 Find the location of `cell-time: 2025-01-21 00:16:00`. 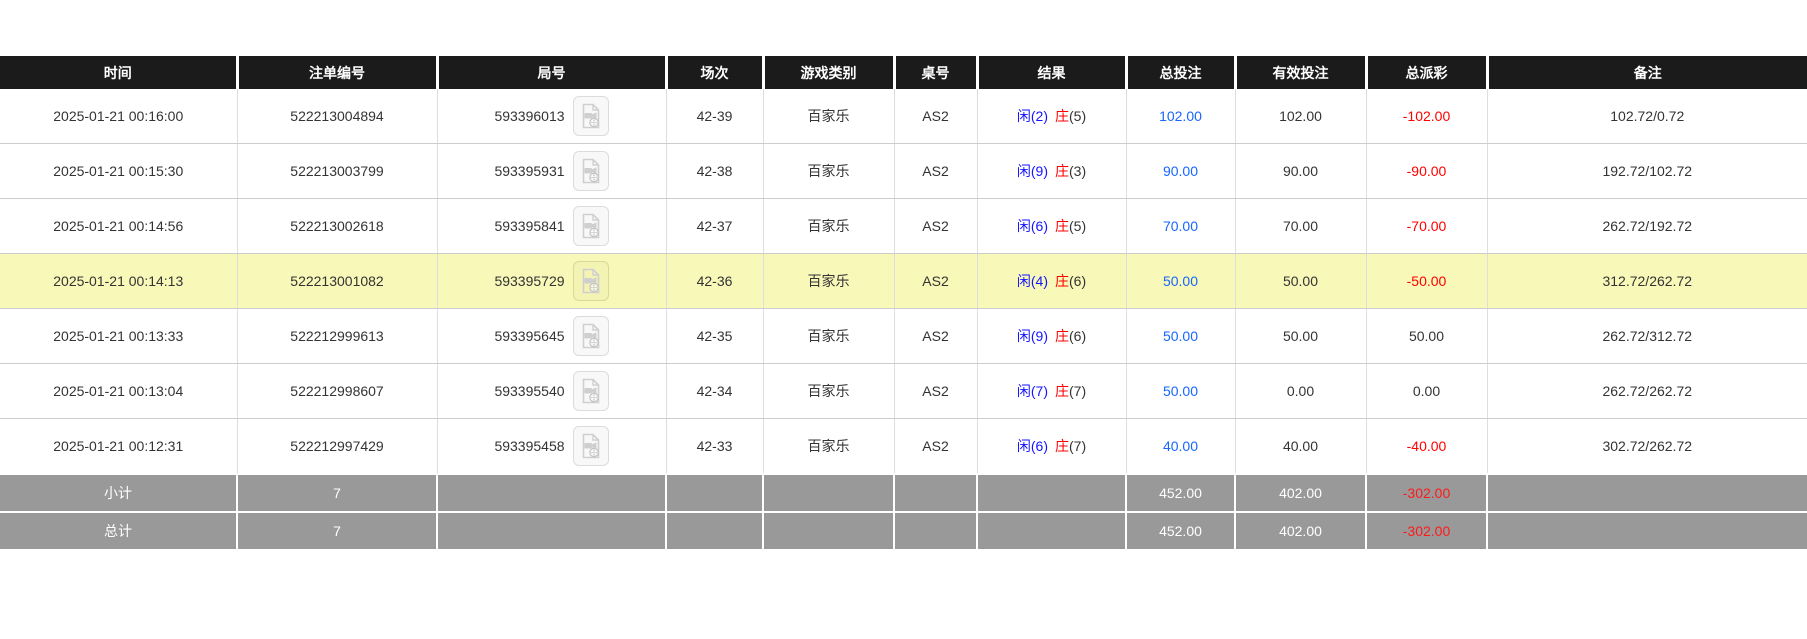

cell-time: 2025-01-21 00:16:00 is located at coordinates (119, 116).